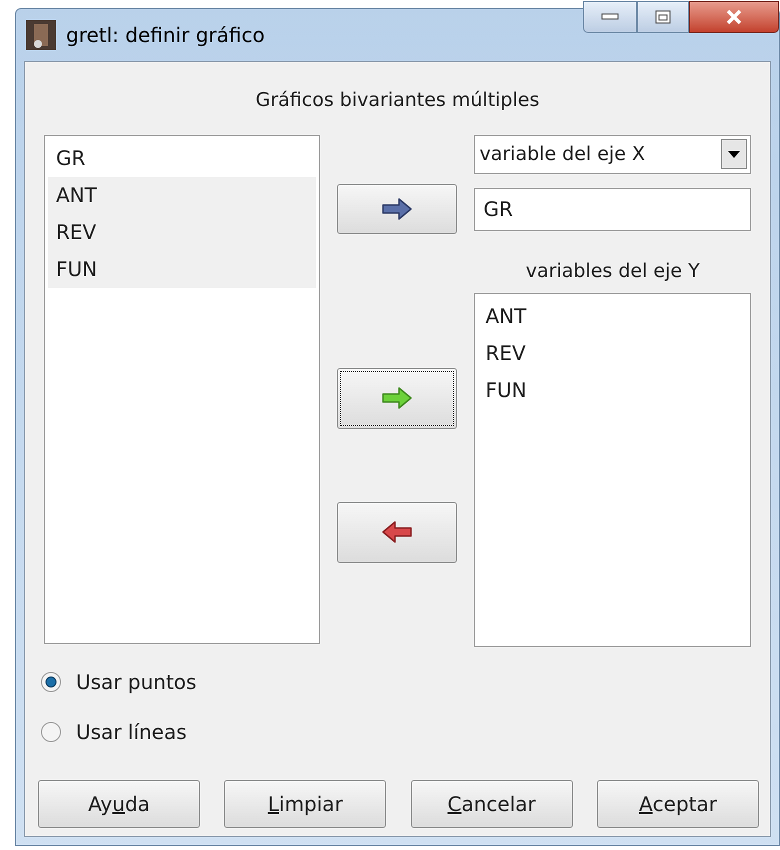 The height and width of the screenshot is (850, 780). I want to click on minimize-icon, so click(610, 17).